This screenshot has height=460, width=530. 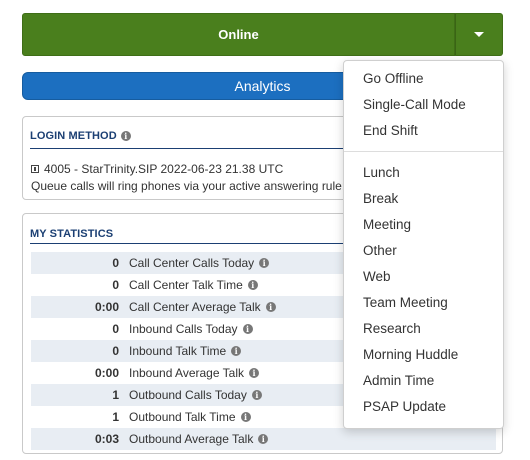 I want to click on menu-item-team-meeting: Team Meeting, so click(x=423, y=302).